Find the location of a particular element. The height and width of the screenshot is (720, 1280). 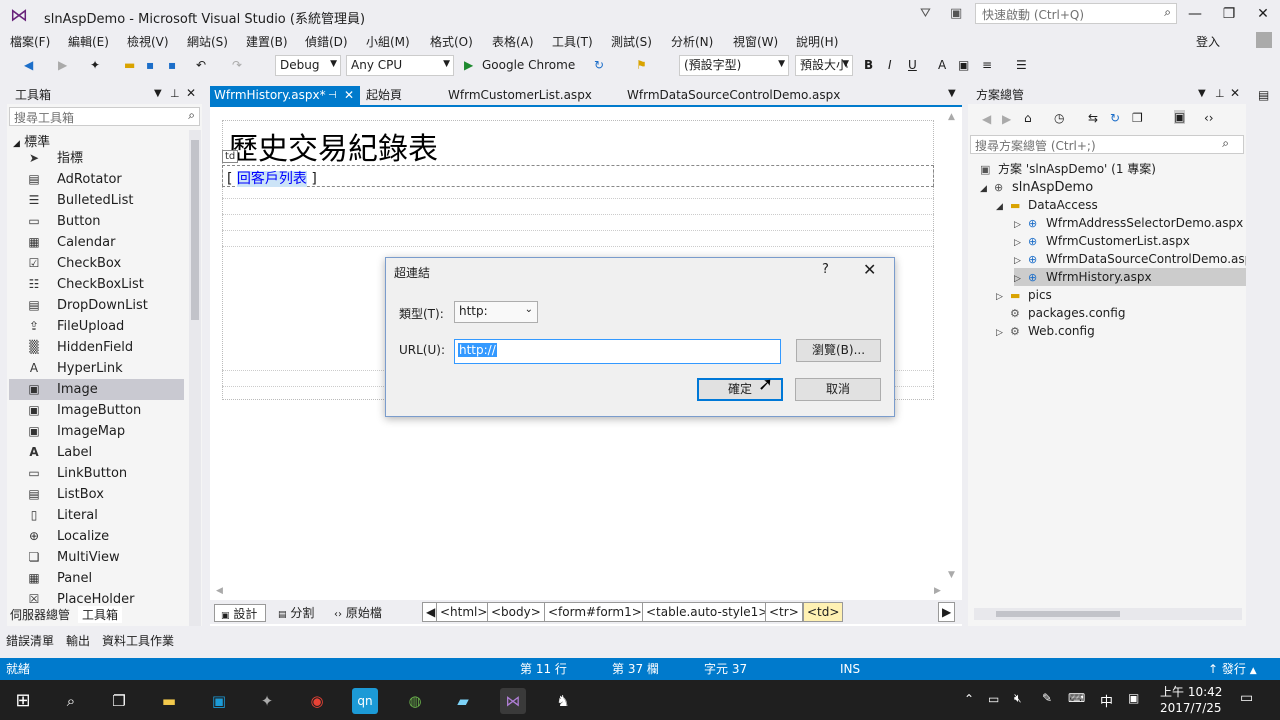

breadcrumb-html: <html> is located at coordinates (464, 612).